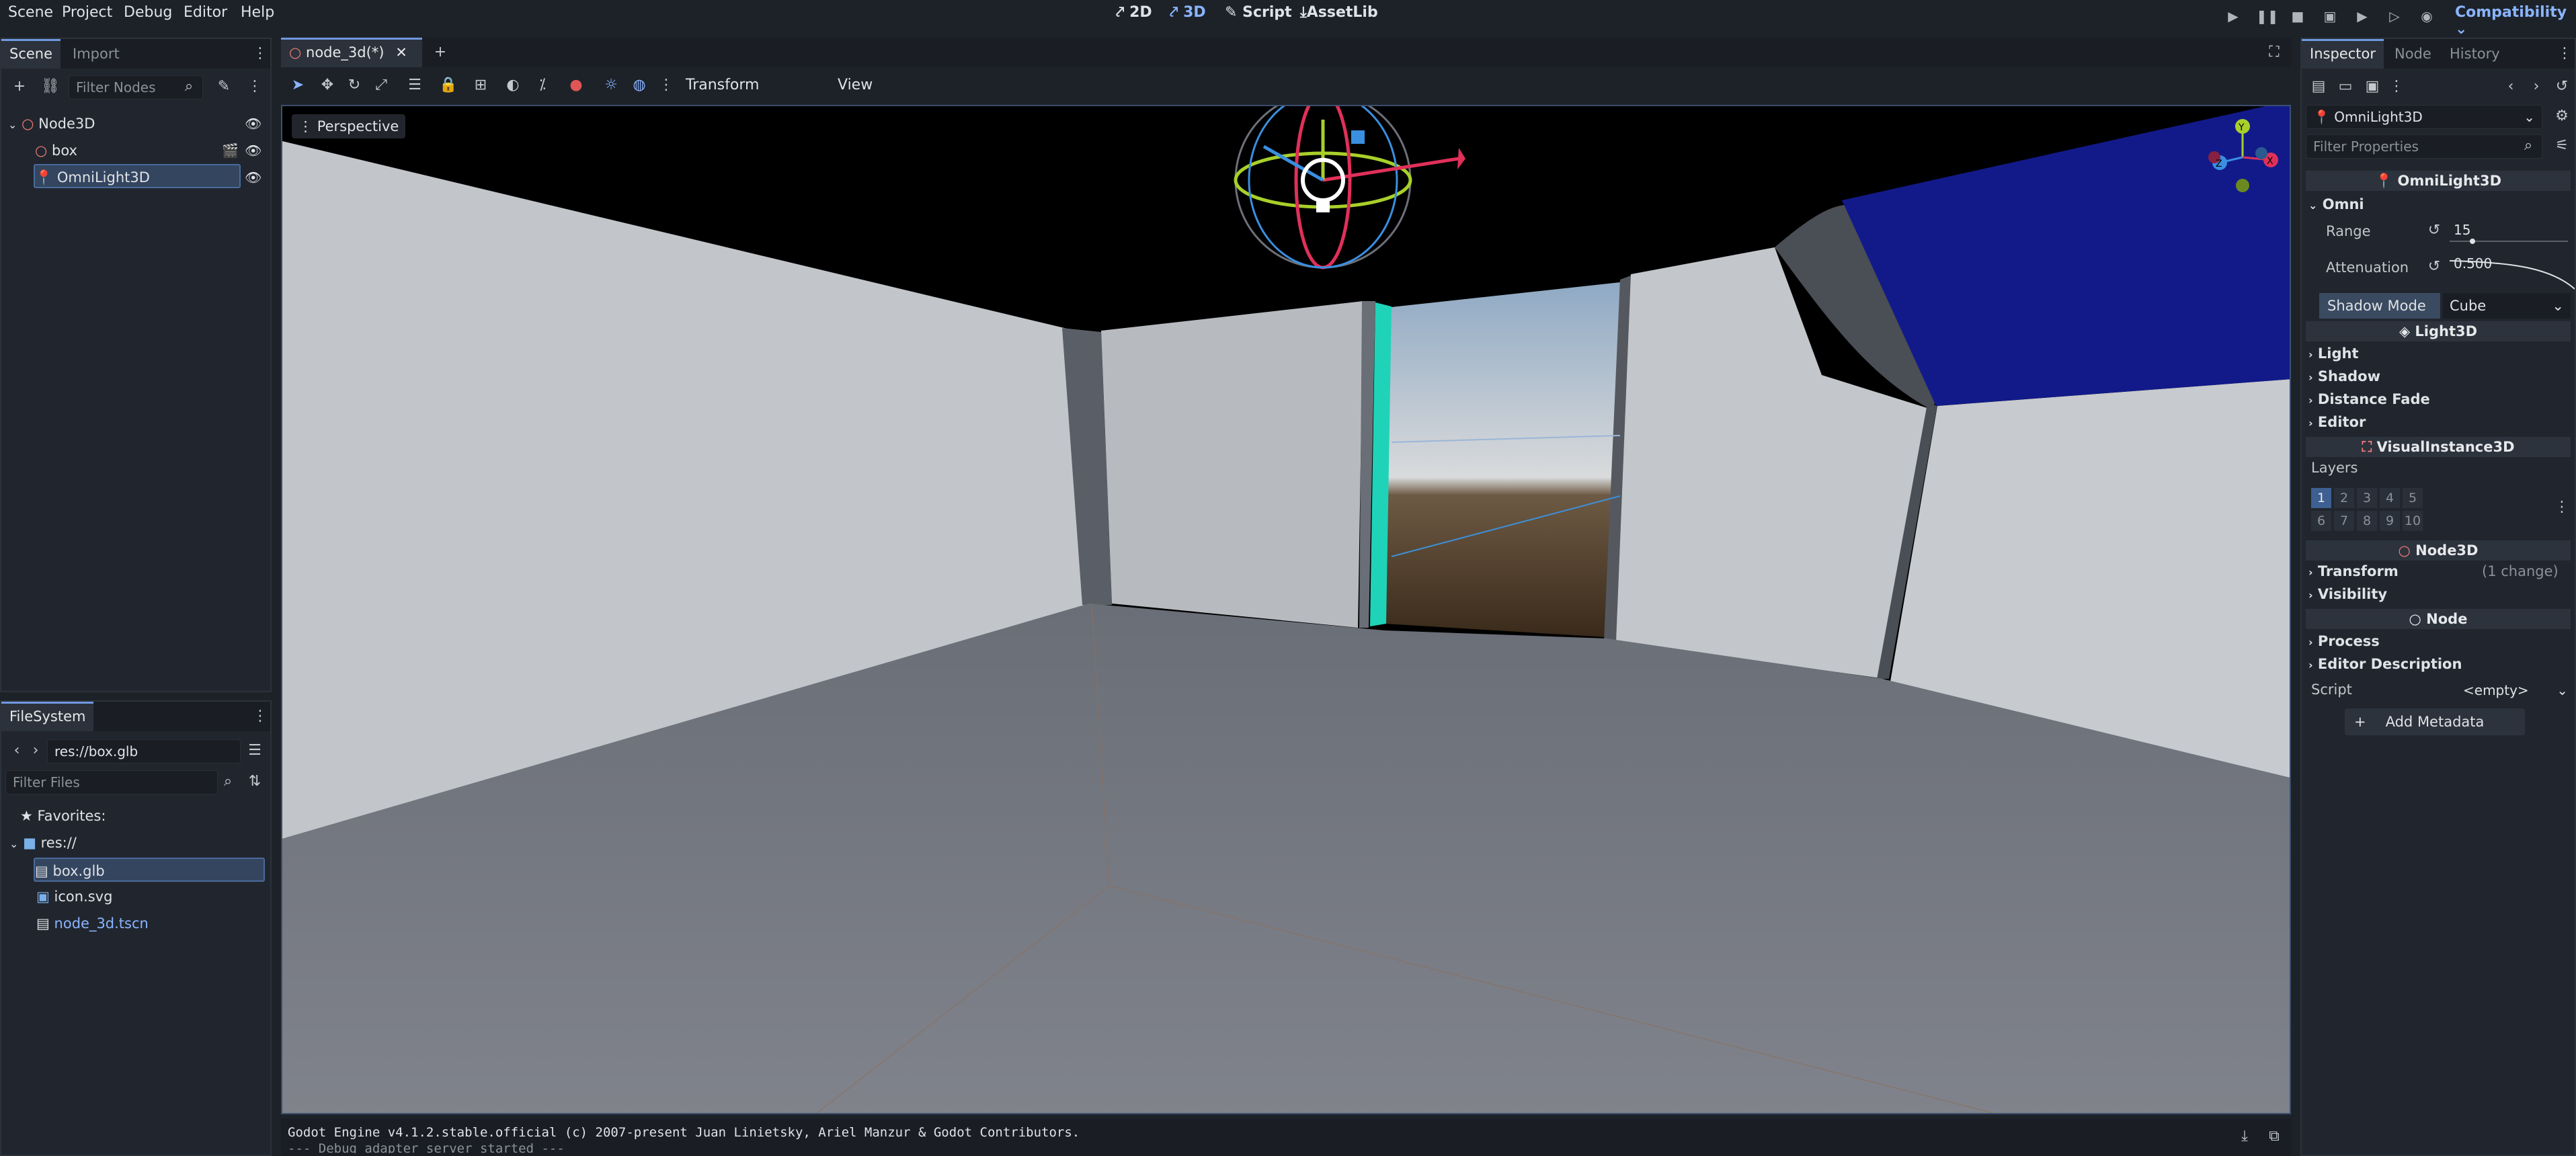 The width and height of the screenshot is (2576, 1156). Describe the element at coordinates (2321, 521) in the screenshot. I see `layer-cell: 6` at that location.